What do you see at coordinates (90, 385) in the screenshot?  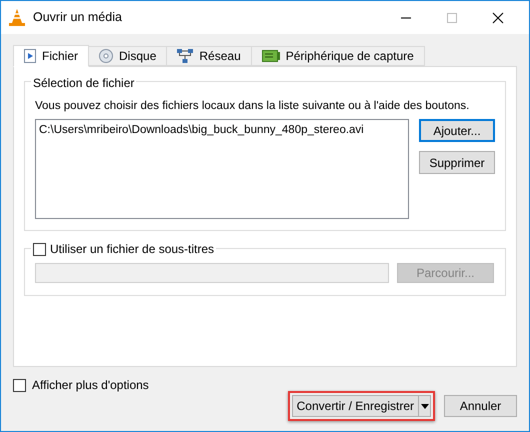 I see `checkbox-label: Afficher plus d'options` at bounding box center [90, 385].